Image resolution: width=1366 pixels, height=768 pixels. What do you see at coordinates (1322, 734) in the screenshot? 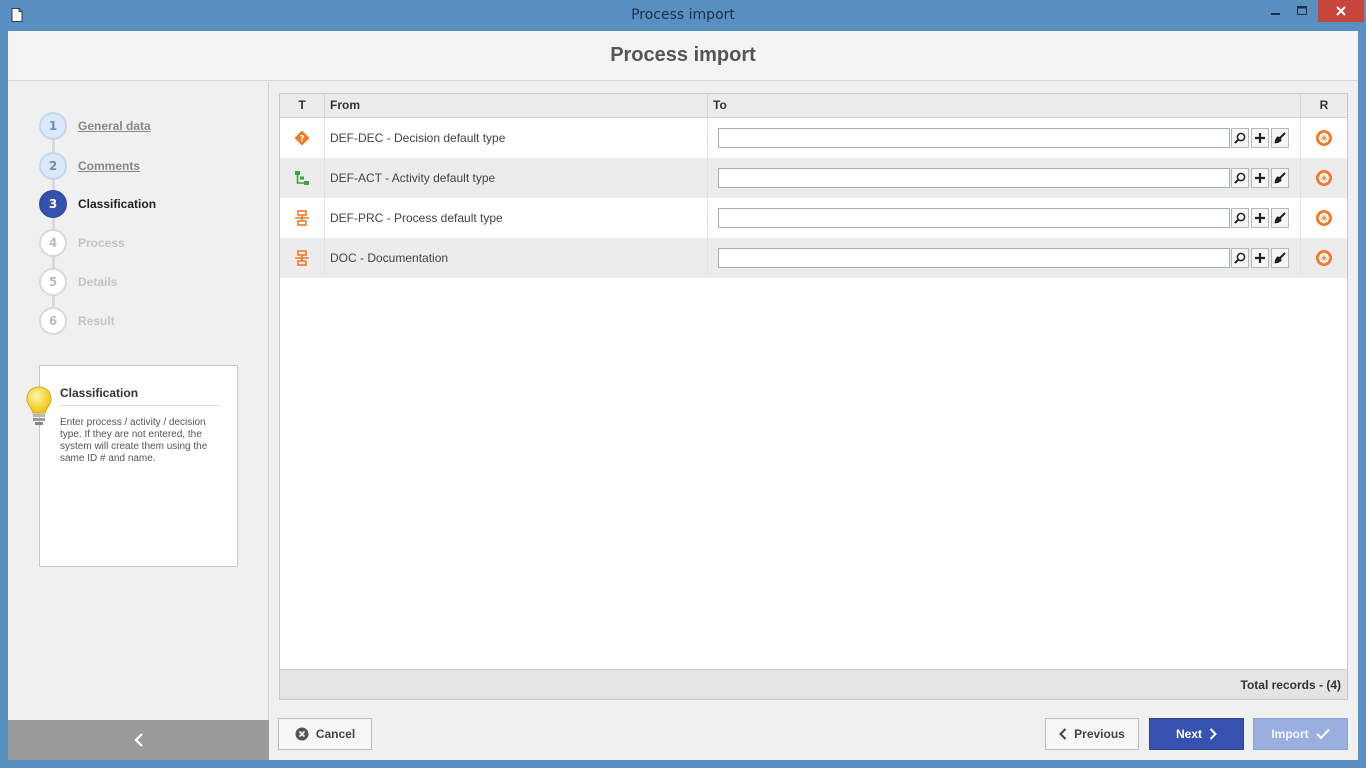
I see `checkmark-icon` at bounding box center [1322, 734].